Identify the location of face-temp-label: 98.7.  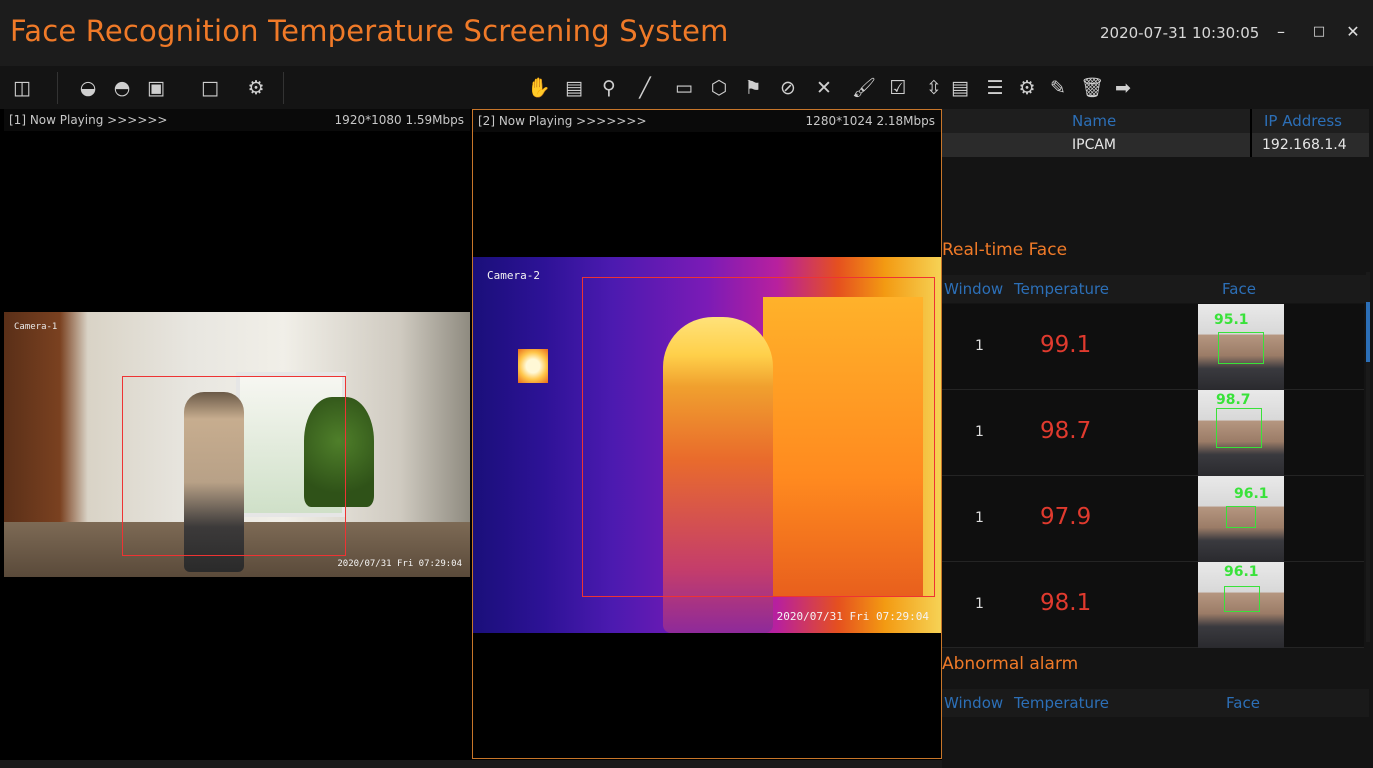
(1233, 400).